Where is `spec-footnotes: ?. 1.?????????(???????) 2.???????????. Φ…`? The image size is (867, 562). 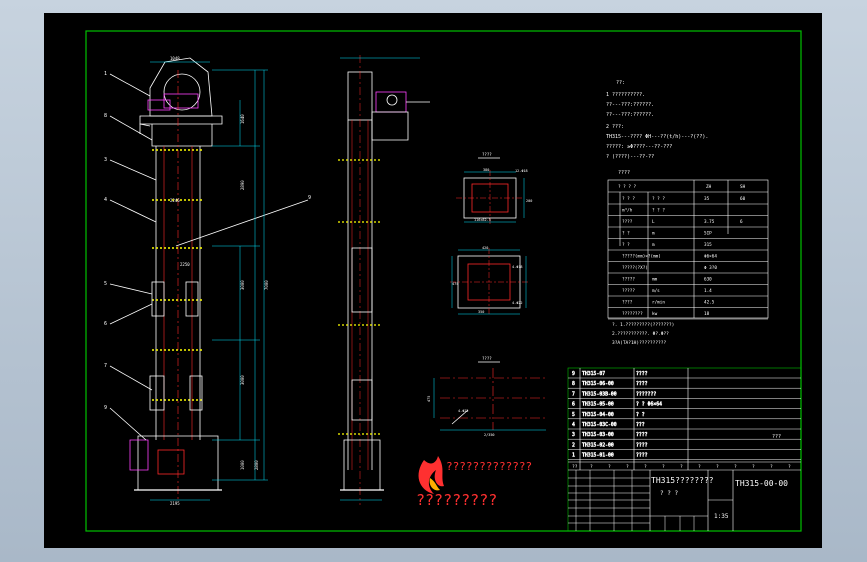 spec-footnotes: ?. 1.?????????(???????) 2.???????????. Φ… is located at coordinates (643, 334).